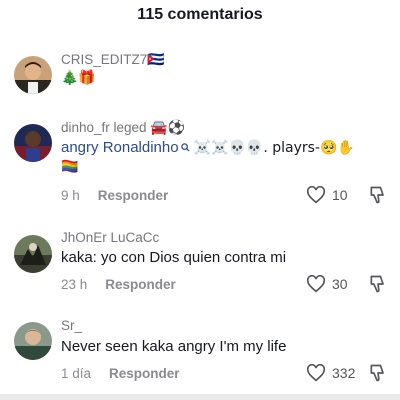 This screenshot has width=400, height=400. What do you see at coordinates (200, 397) in the screenshot?
I see `bottom-divider` at bounding box center [200, 397].